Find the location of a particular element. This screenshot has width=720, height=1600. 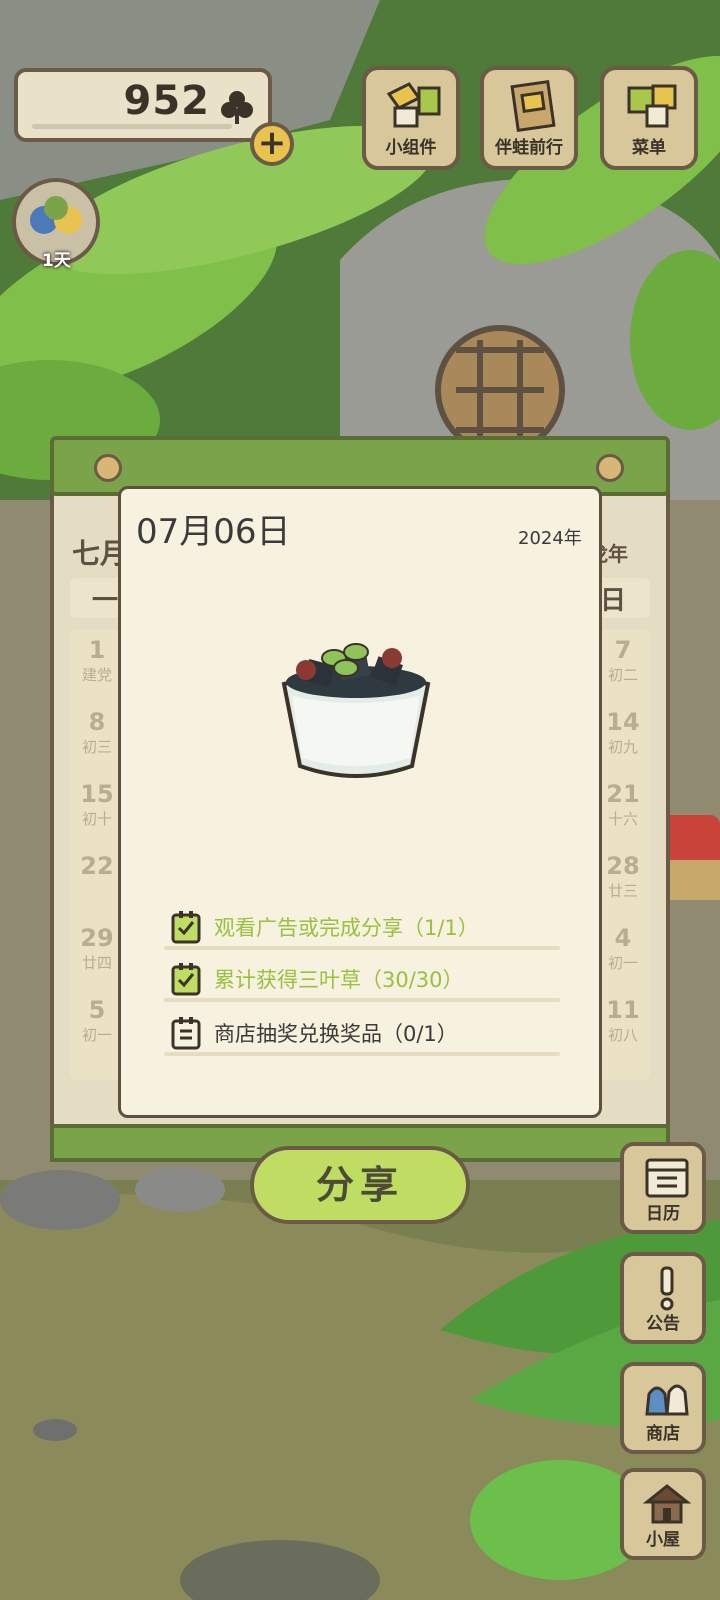

unchecked-notepad-icon is located at coordinates (186, 1033).